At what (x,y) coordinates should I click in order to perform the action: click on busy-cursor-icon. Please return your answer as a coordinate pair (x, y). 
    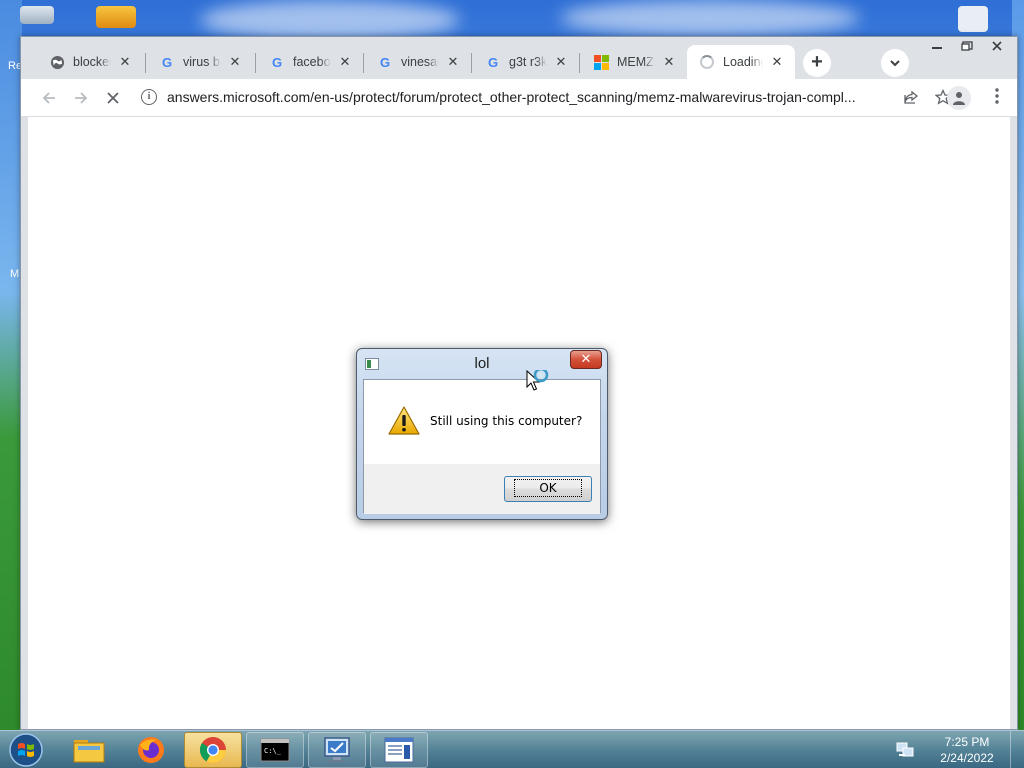
    Looking at the image, I should click on (537, 380).